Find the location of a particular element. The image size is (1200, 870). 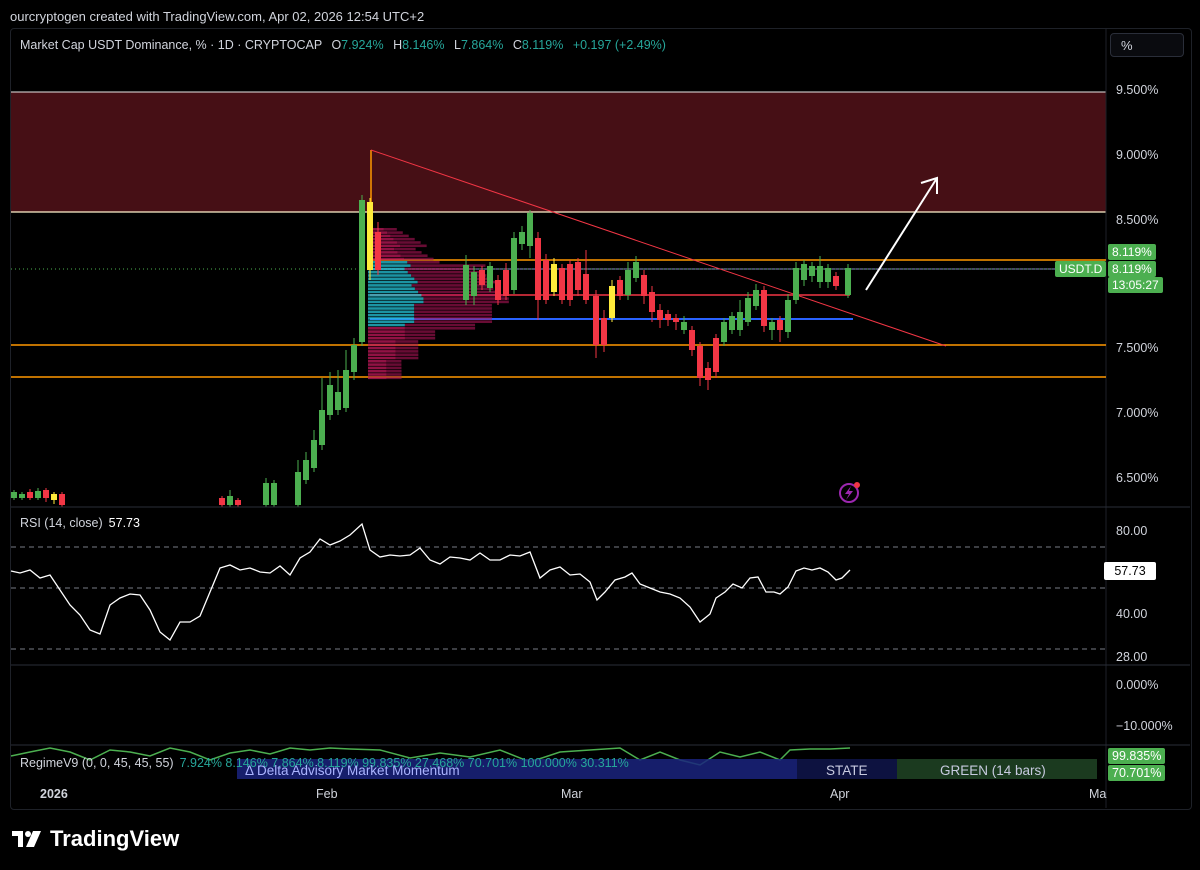

change-value: +0.197 (+2.49%) is located at coordinates (619, 45).